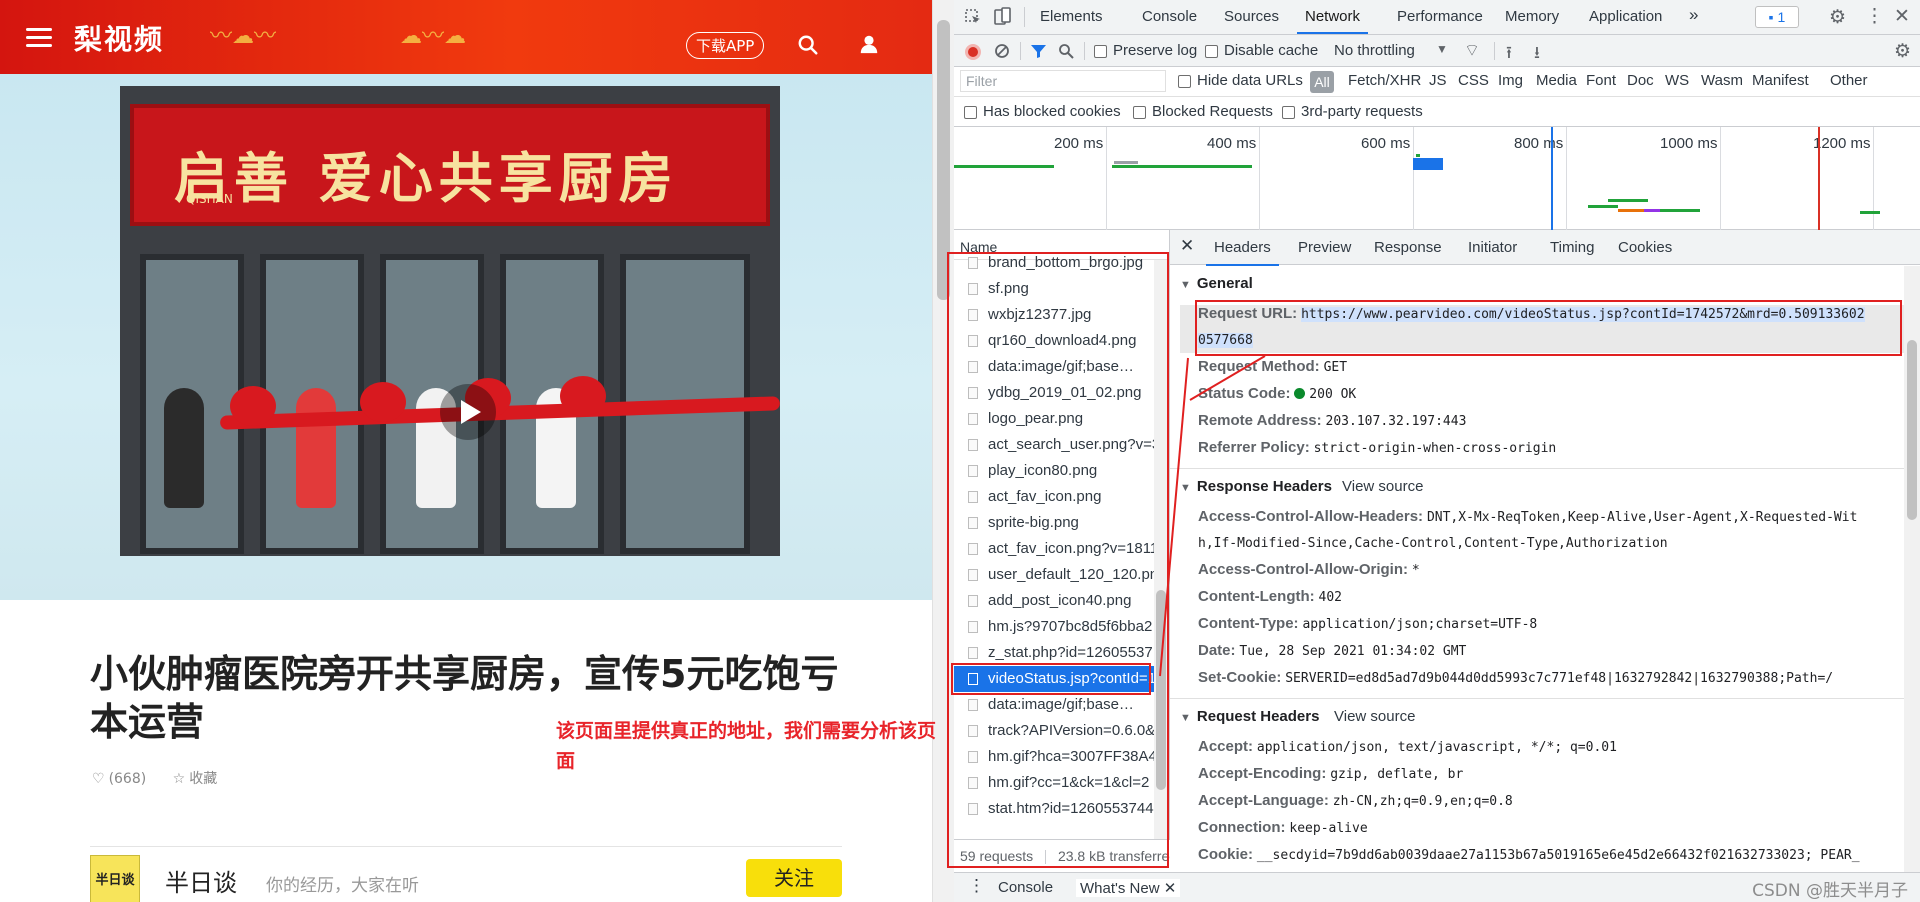 This screenshot has height=902, width=1920. What do you see at coordinates (1212, 516) in the screenshot?
I see `annotation-arrows` at bounding box center [1212, 516].